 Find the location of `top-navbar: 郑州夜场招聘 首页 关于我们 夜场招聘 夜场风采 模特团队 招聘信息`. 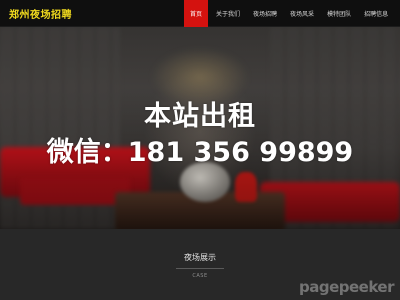

top-navbar: 郑州夜场招聘 首页 关于我们 夜场招聘 夜场风采 模特团队 招聘信息 is located at coordinates (200, 13).